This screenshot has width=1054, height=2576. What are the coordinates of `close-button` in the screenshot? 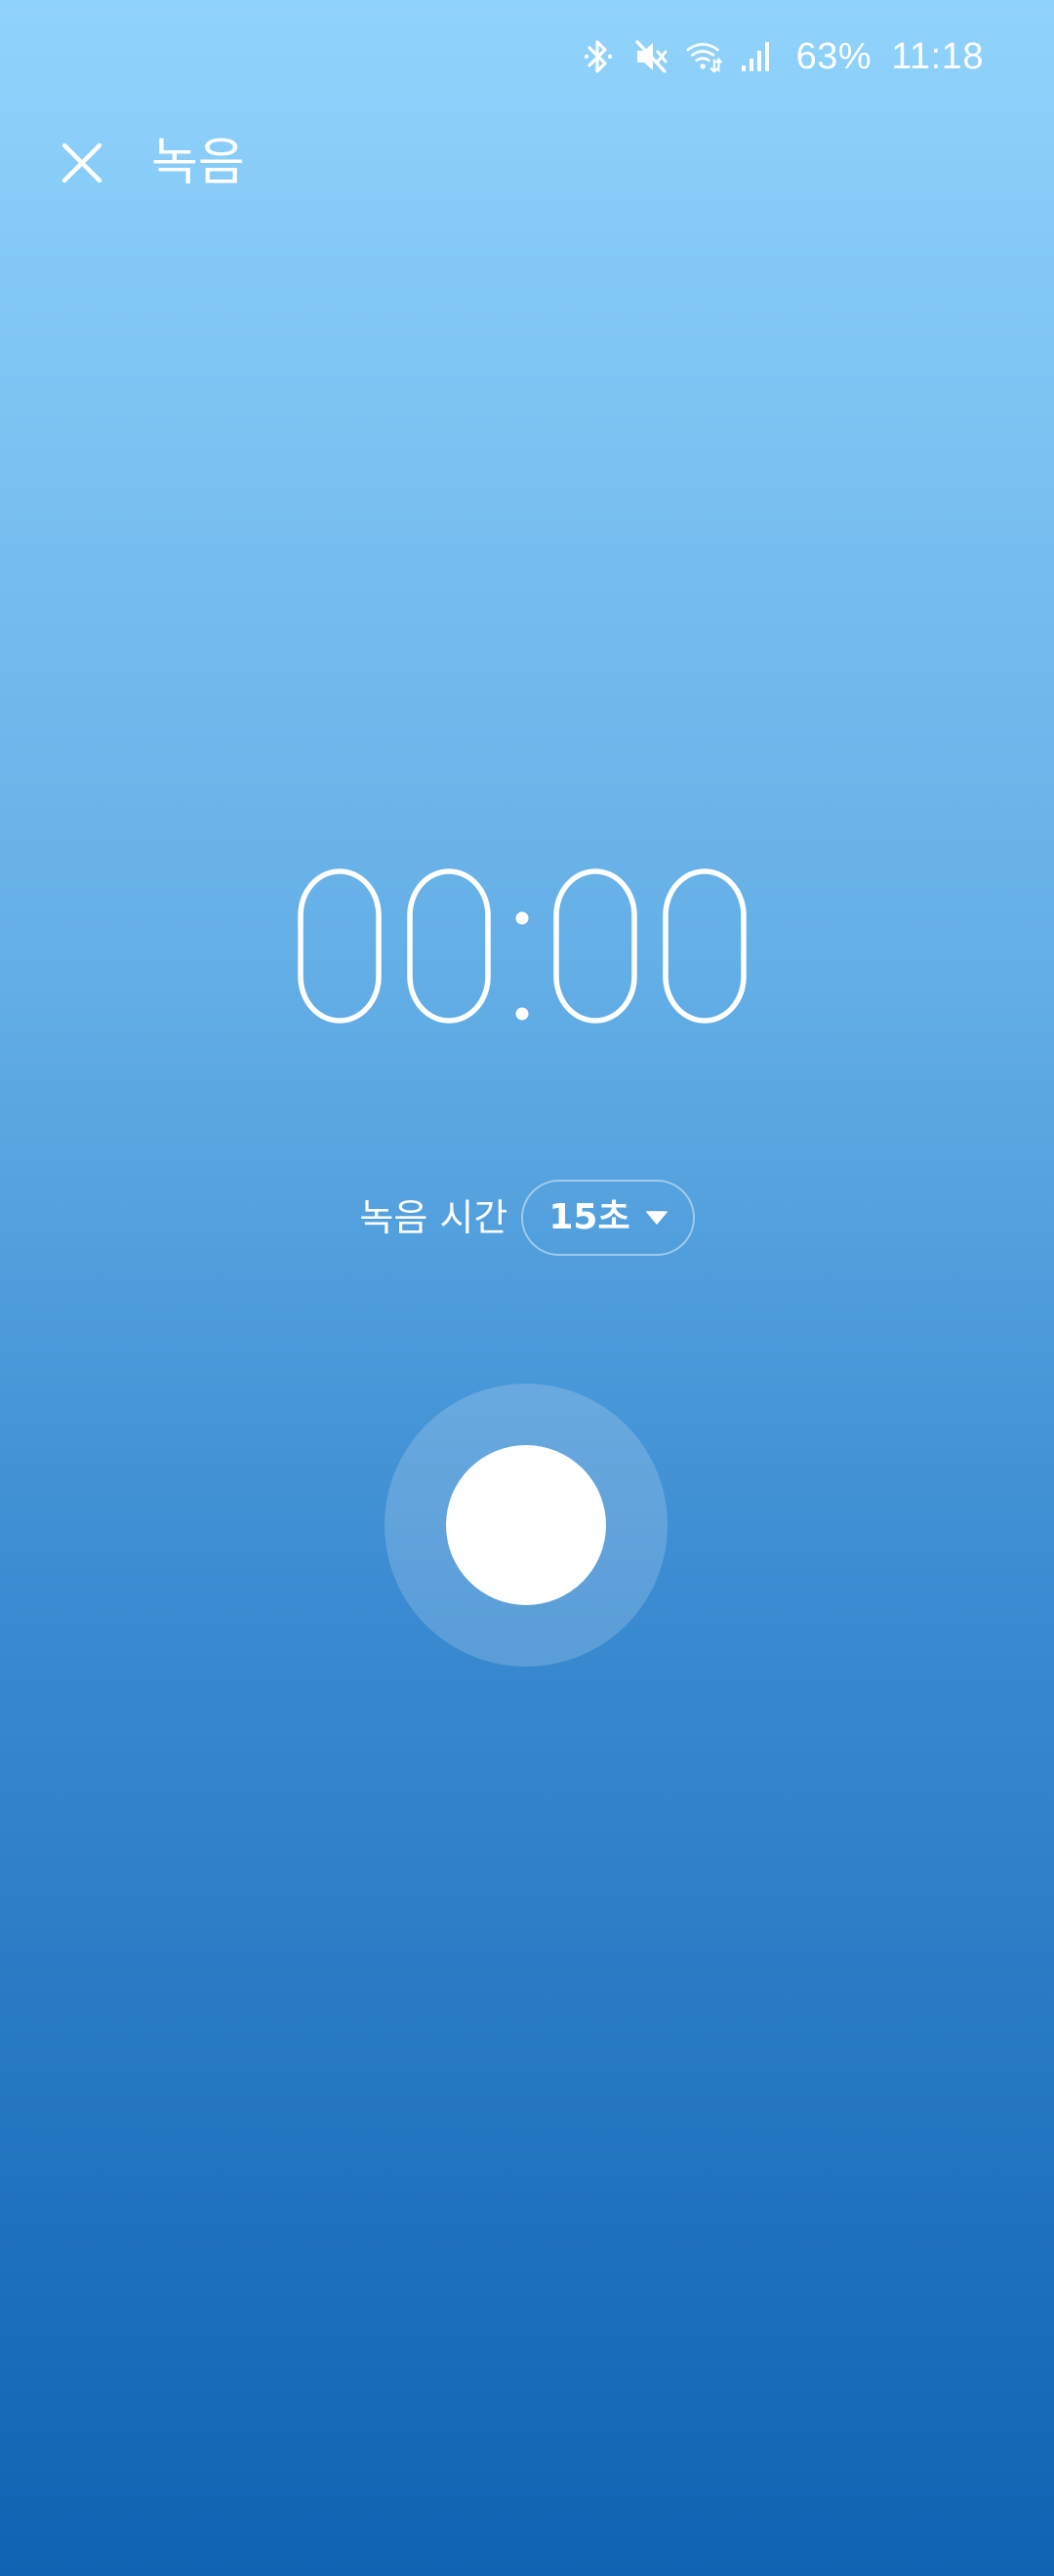 It's located at (82, 163).